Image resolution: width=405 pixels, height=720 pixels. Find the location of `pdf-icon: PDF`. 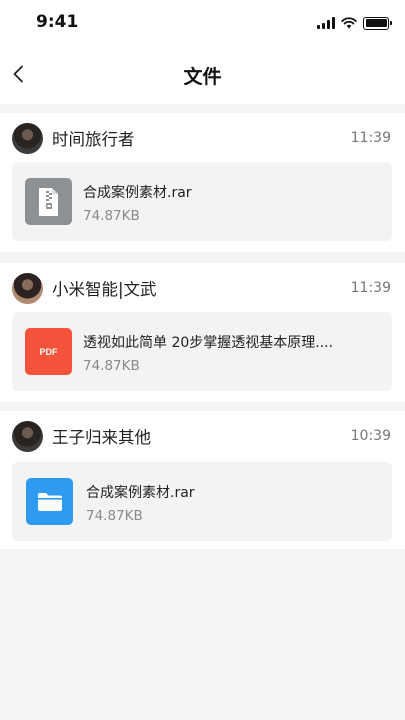

pdf-icon: PDF is located at coordinates (48, 351).